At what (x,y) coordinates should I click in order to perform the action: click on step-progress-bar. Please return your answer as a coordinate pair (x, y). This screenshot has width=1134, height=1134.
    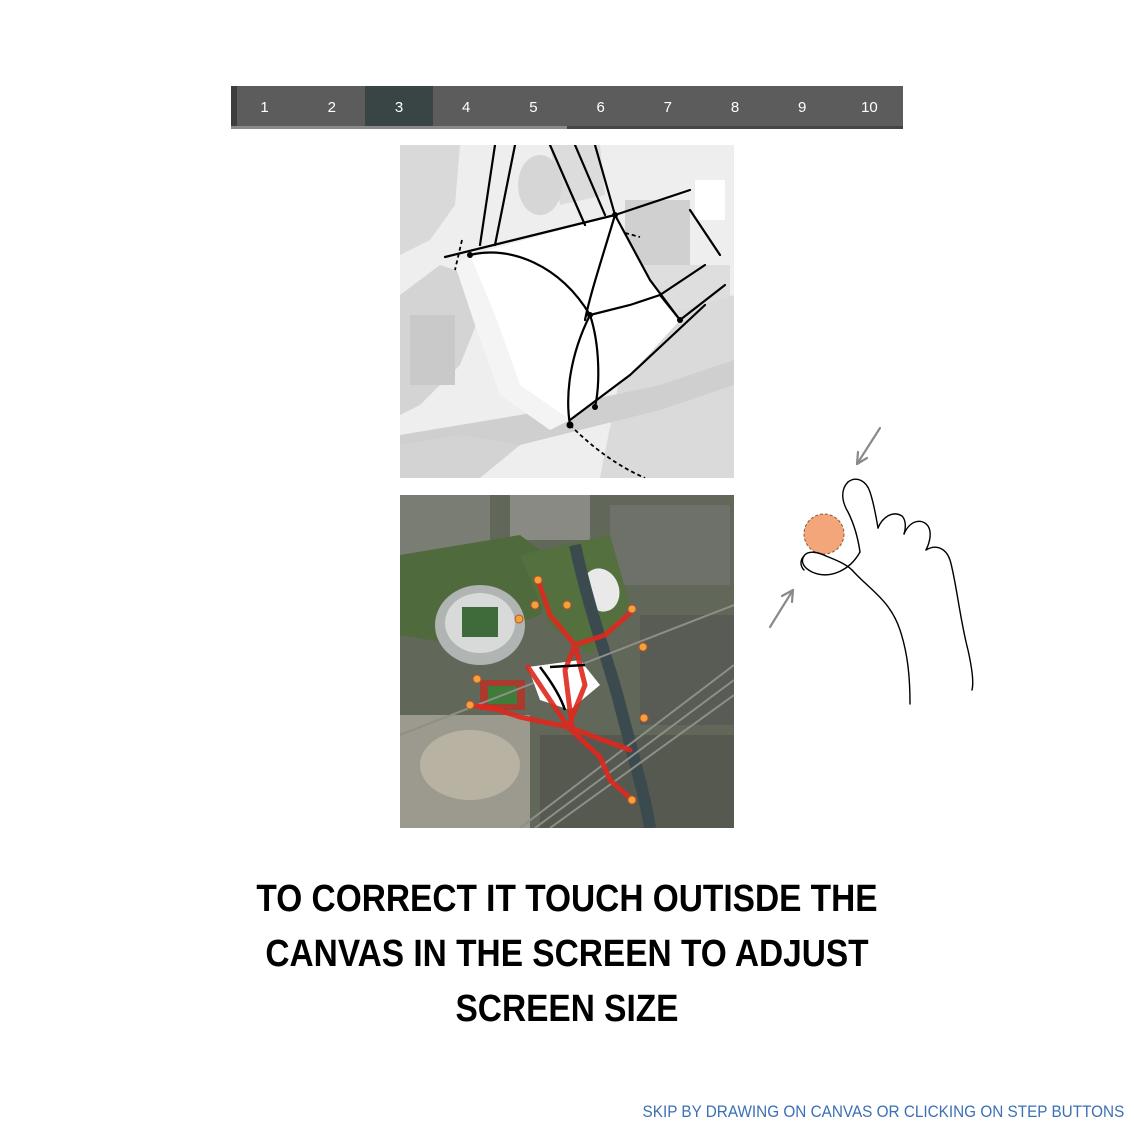
    Looking at the image, I should click on (399, 127).